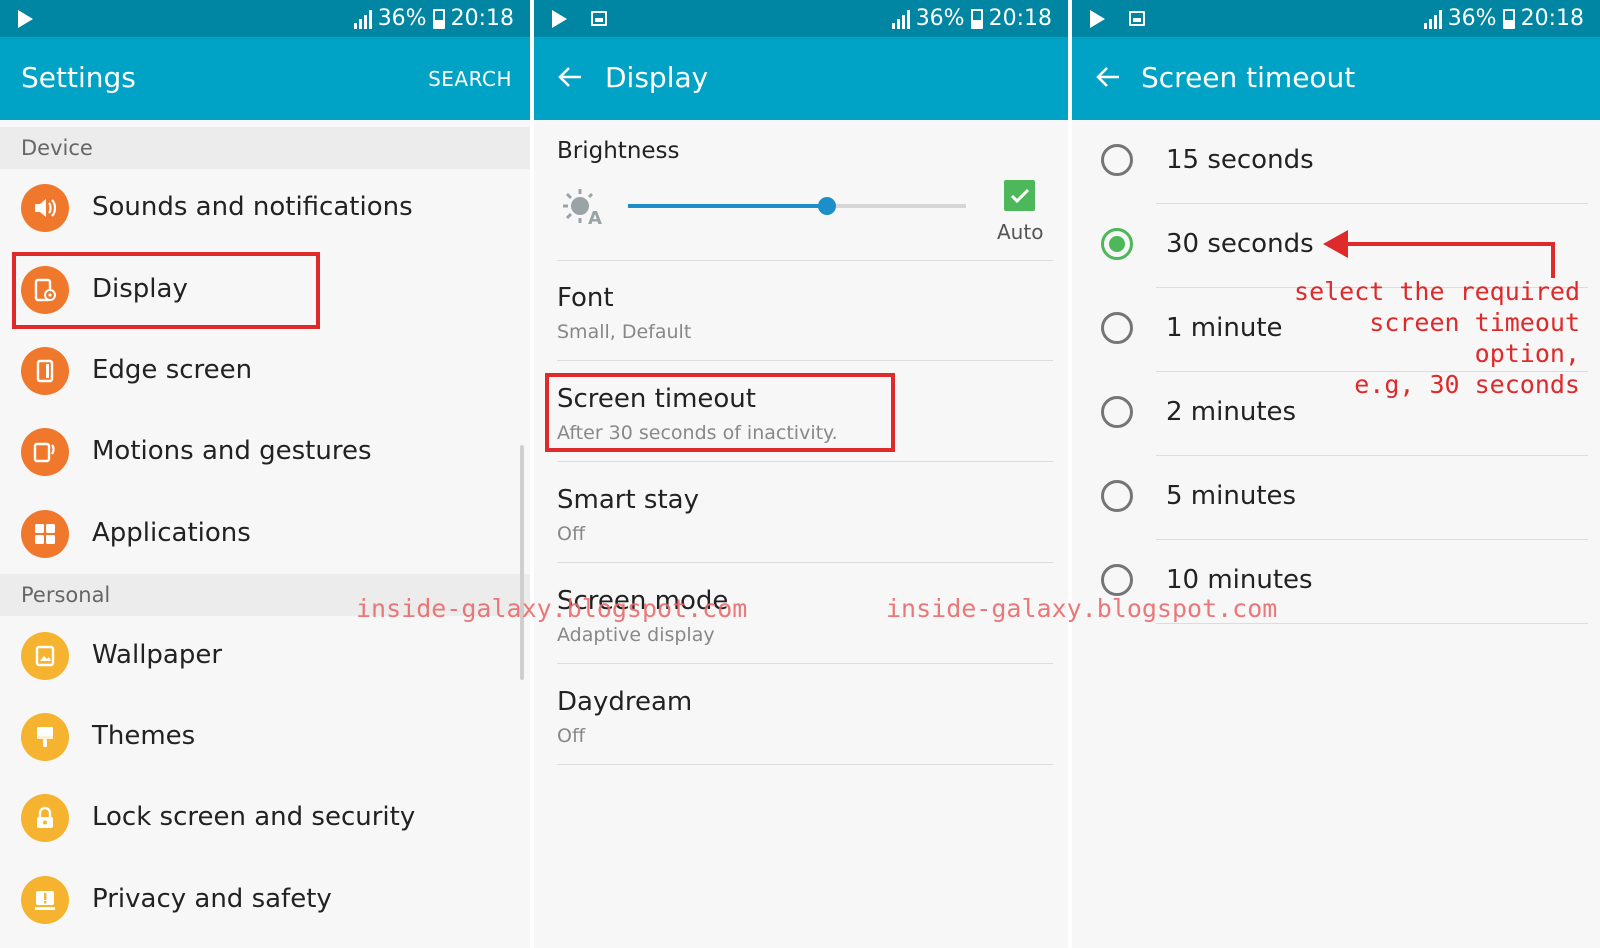 This screenshot has height=948, width=1600. Describe the element at coordinates (1240, 160) in the screenshot. I see `option-label: 15 seconds` at that location.